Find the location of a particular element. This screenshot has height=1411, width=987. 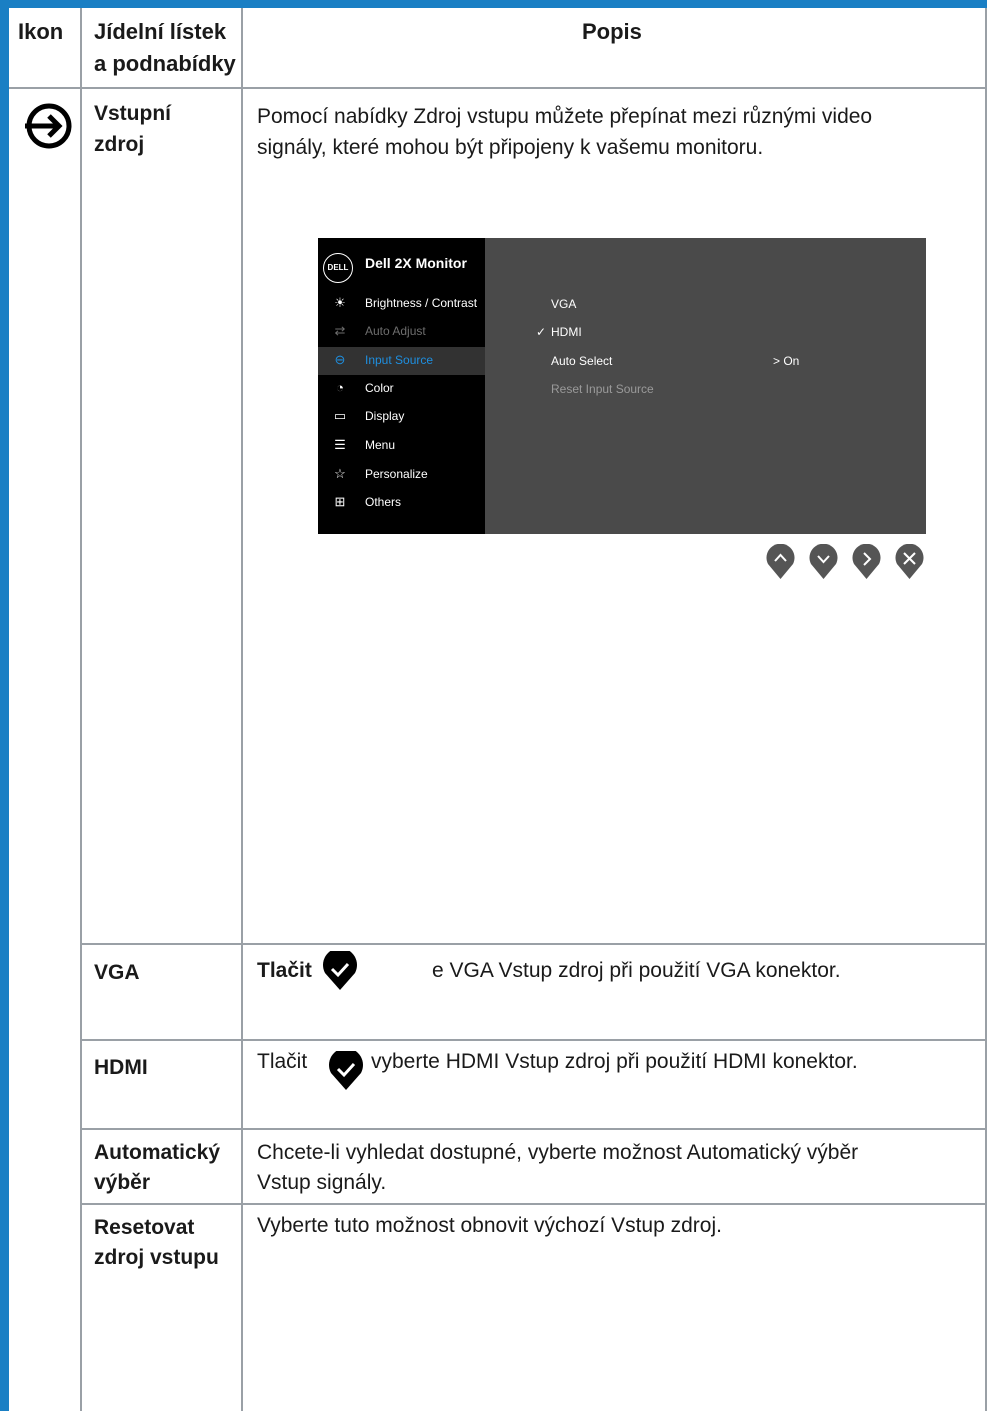

input-source-icon is located at coordinates (48, 126).